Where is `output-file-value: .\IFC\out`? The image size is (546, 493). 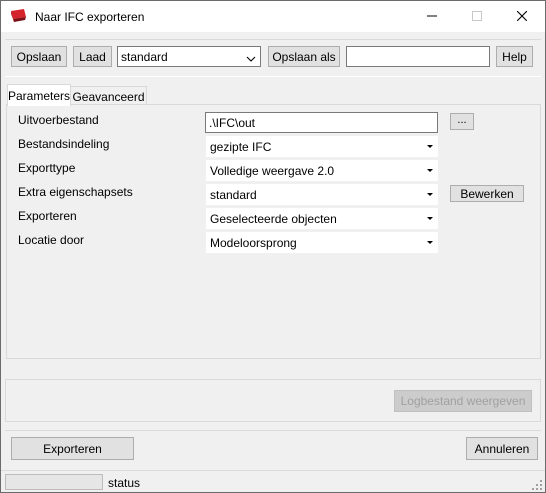 output-file-value: .\IFC\out is located at coordinates (232, 123).